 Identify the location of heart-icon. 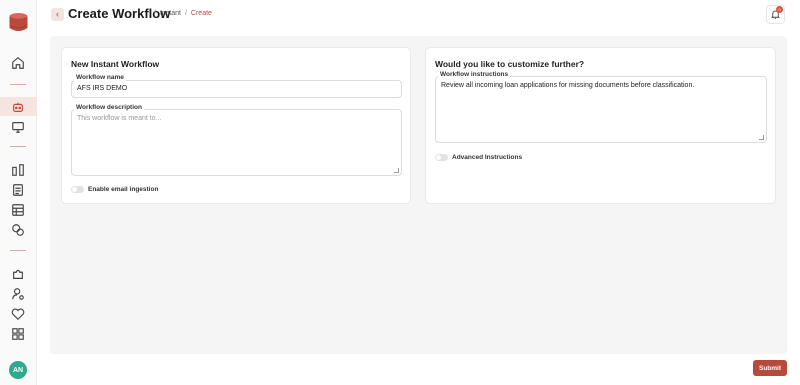
(18, 314).